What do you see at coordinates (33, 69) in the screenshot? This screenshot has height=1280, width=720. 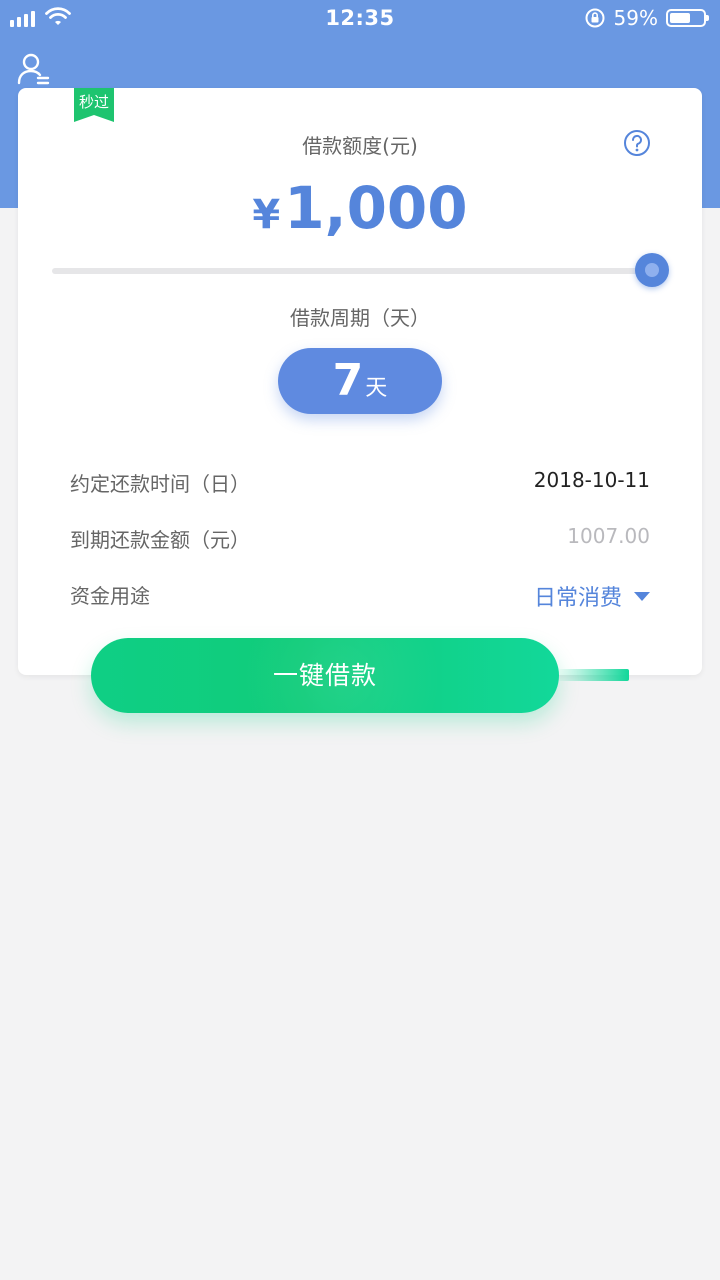 I see `user-icon` at bounding box center [33, 69].